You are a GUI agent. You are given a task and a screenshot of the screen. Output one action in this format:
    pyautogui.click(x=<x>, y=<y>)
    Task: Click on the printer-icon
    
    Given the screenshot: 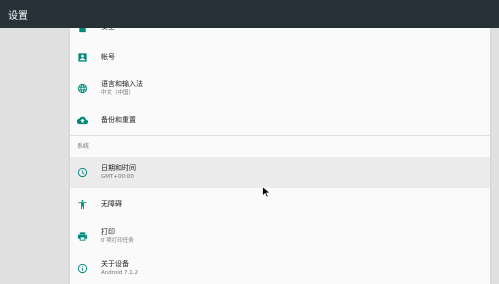 What is the action you would take?
    pyautogui.click(x=82, y=236)
    